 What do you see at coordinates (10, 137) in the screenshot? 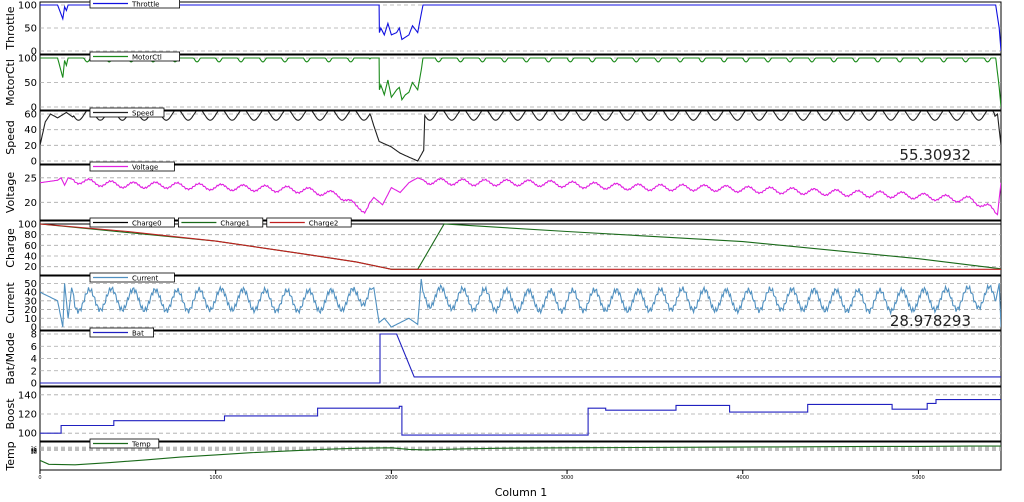
I see `y-axis-label: Speed` at bounding box center [10, 137].